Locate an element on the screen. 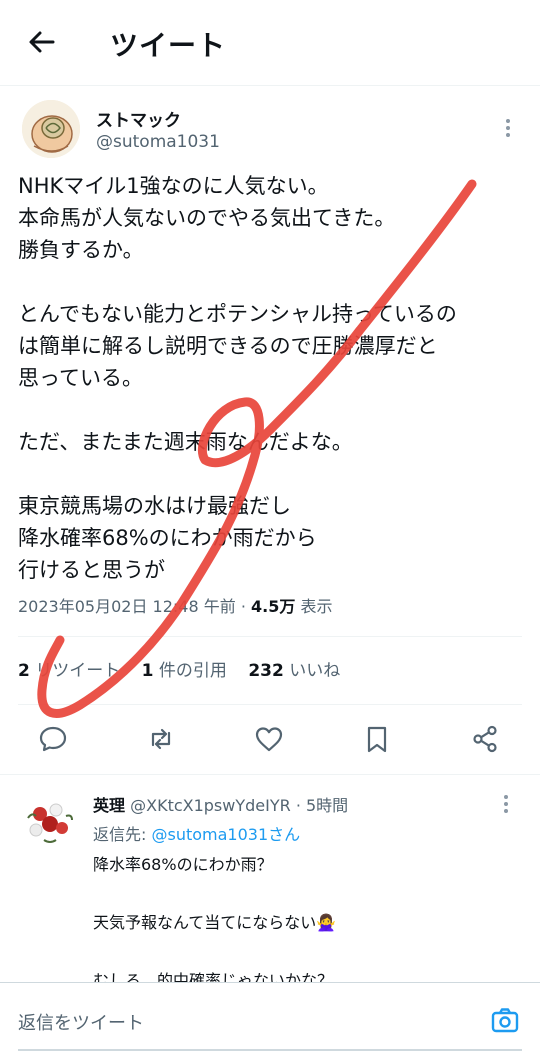  reply-button is located at coordinates (53, 739).